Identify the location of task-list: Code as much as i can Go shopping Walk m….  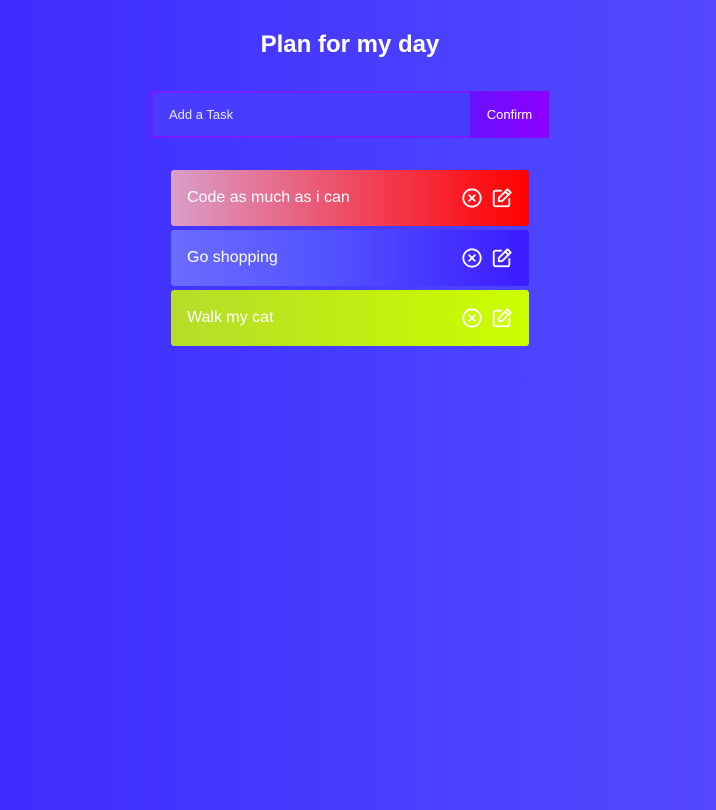
(350, 260).